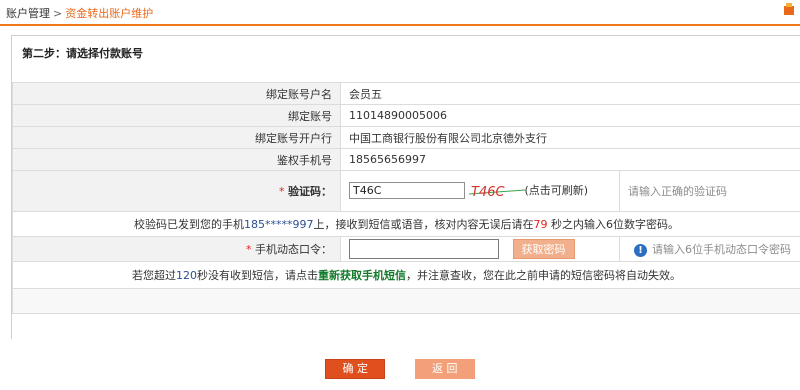  Describe the element at coordinates (28, 13) in the screenshot. I see `breadcrumb-parent: 账户管理` at that location.